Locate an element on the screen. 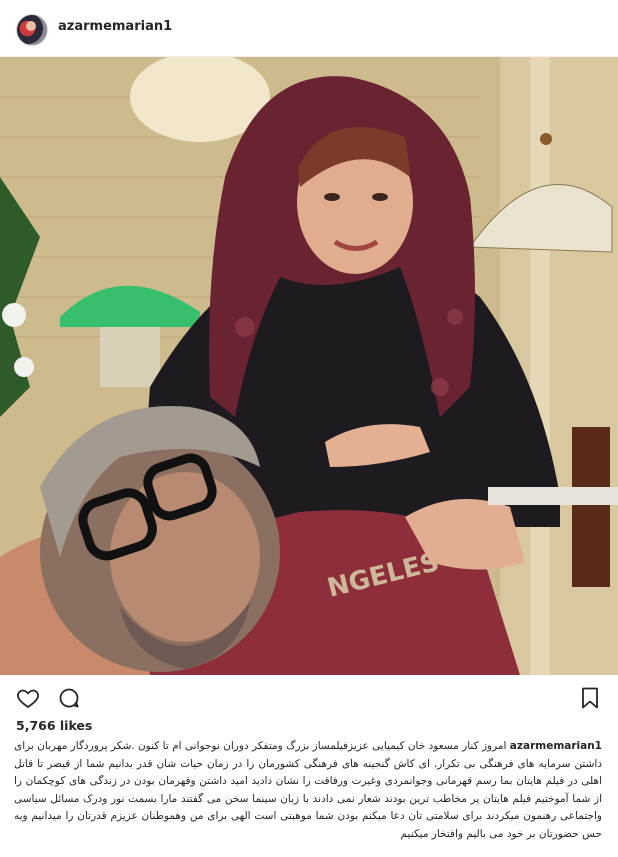  post-actions-bar is located at coordinates (309, 698).